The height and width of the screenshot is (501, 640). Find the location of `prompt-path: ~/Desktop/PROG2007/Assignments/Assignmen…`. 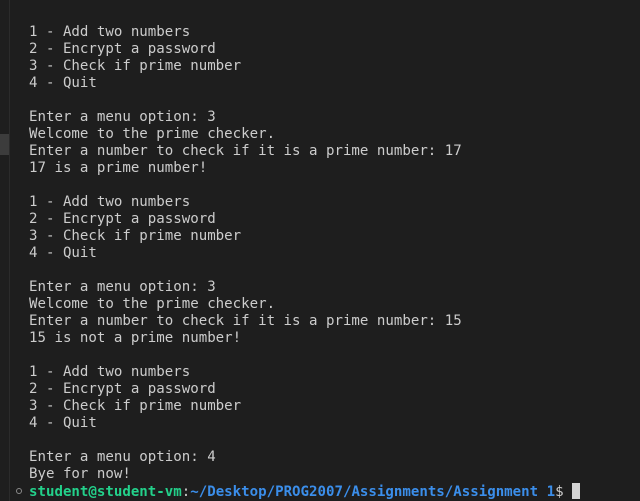

prompt-path: ~/Desktop/PROG2007/Assignments/Assignmen… is located at coordinates (373, 492).